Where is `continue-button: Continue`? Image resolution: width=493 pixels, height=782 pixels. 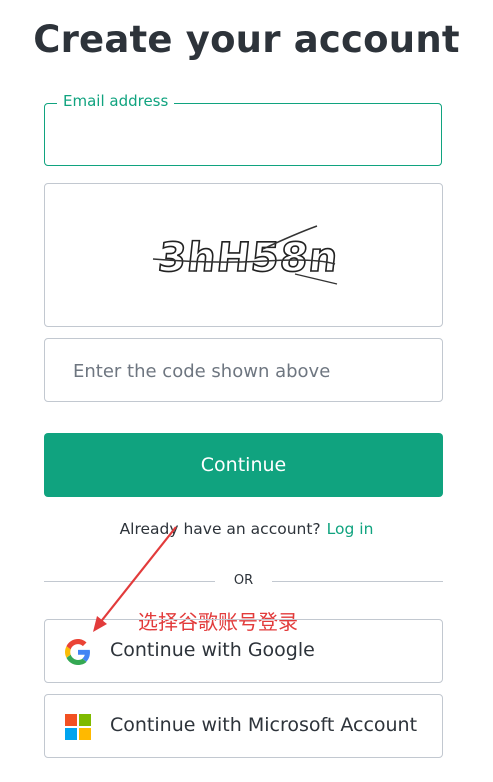 continue-button: Continue is located at coordinates (243, 465).